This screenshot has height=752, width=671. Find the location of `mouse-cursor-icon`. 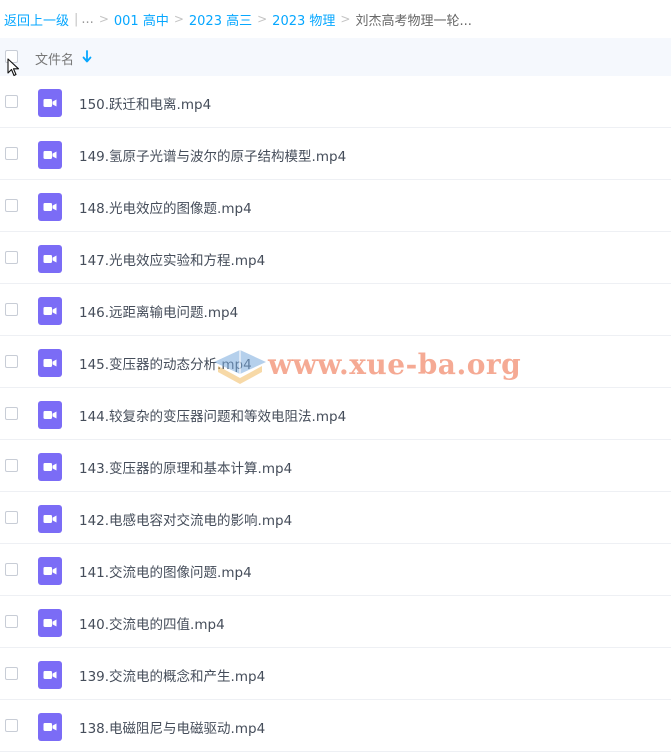

mouse-cursor-icon is located at coordinates (13, 67).